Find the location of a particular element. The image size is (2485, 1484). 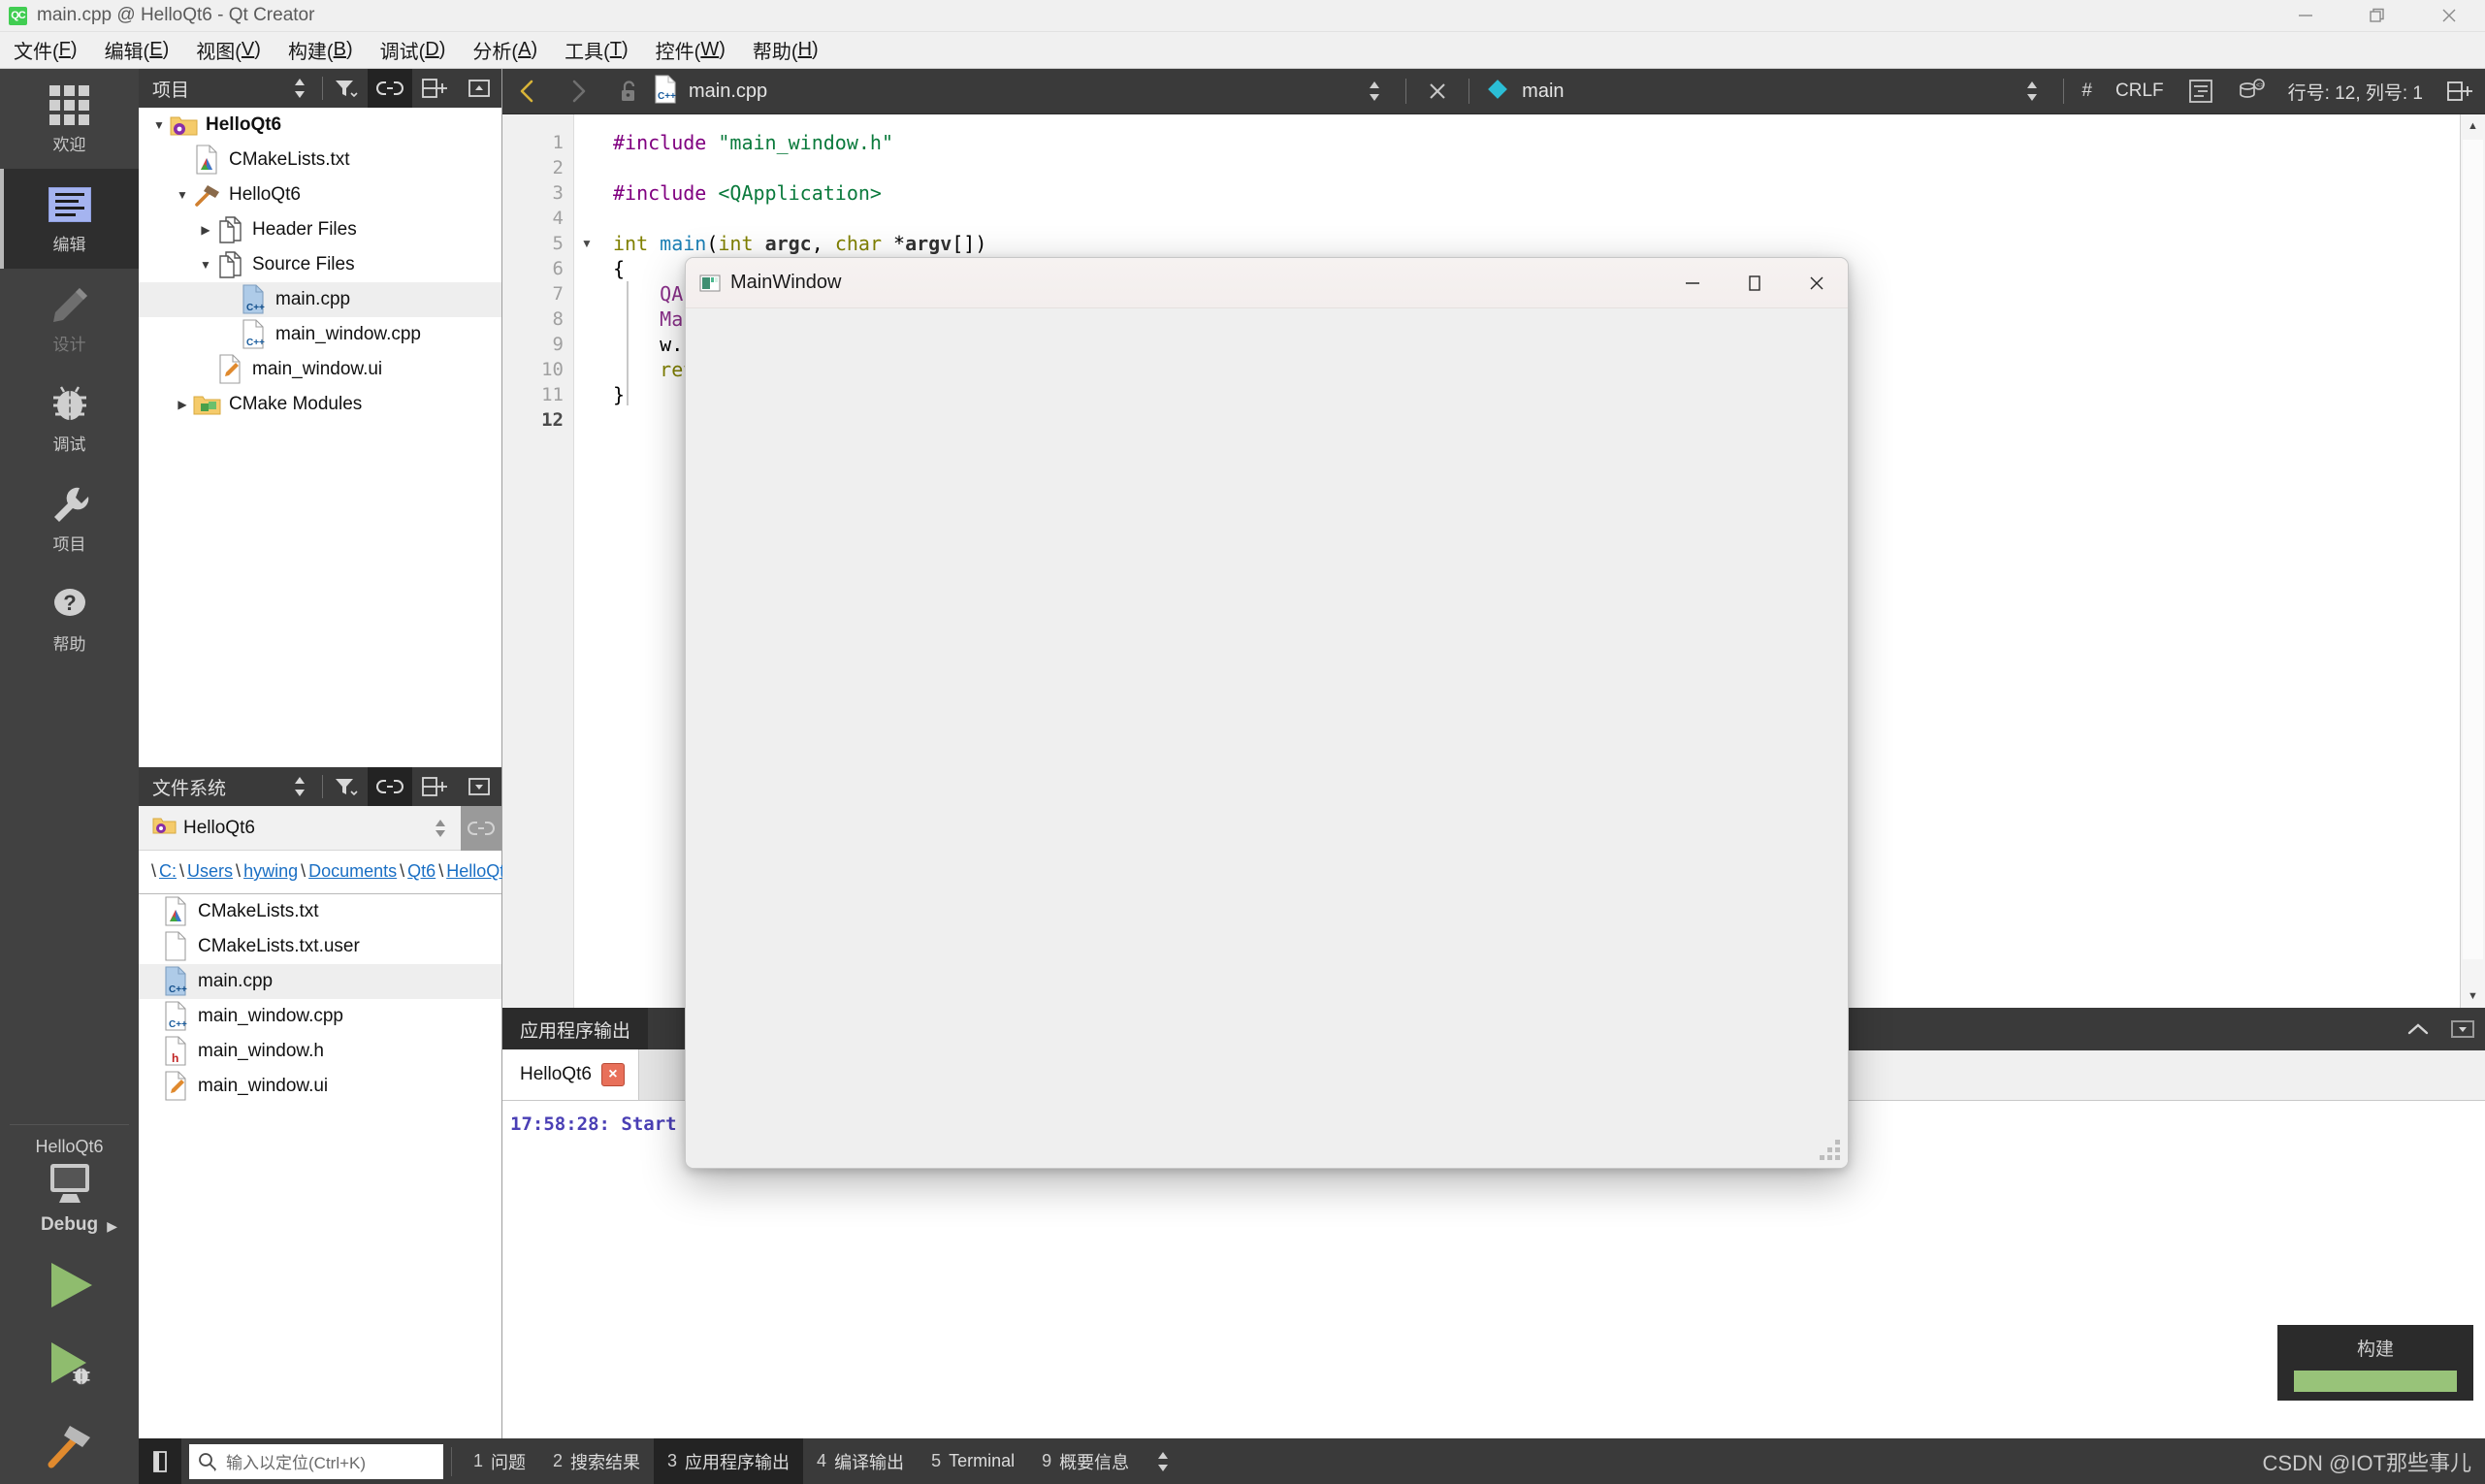

editor-indent-button is located at coordinates (2201, 91).